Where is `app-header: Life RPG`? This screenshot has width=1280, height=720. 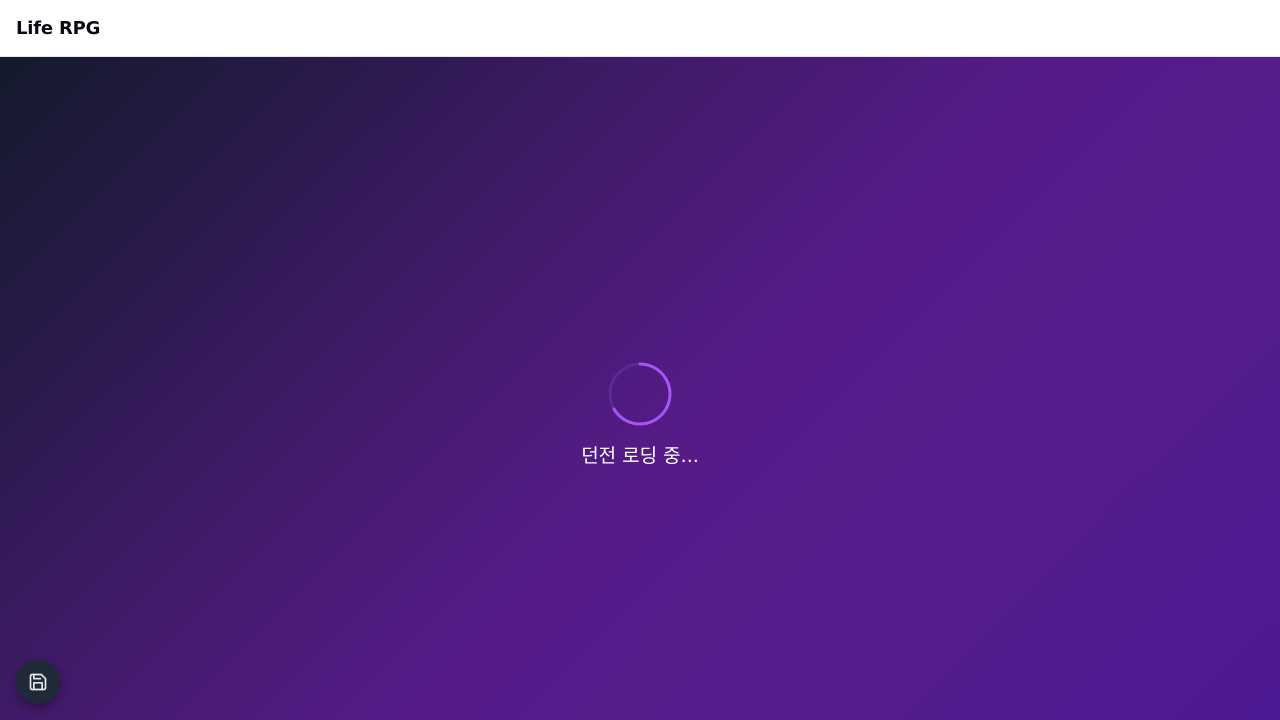 app-header: Life RPG is located at coordinates (640, 28).